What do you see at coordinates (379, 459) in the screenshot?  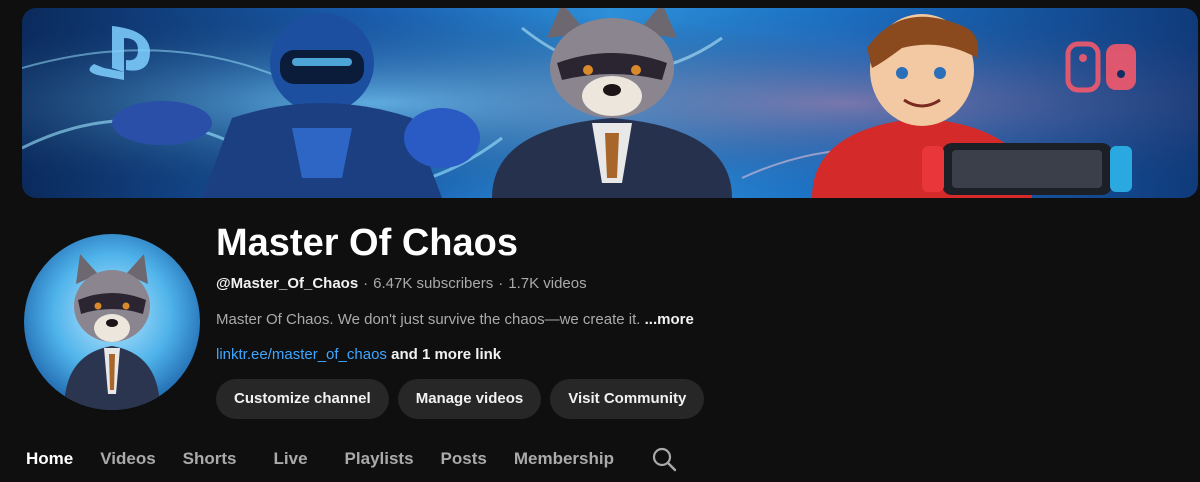 I see `tab-playlists: Playlists` at bounding box center [379, 459].